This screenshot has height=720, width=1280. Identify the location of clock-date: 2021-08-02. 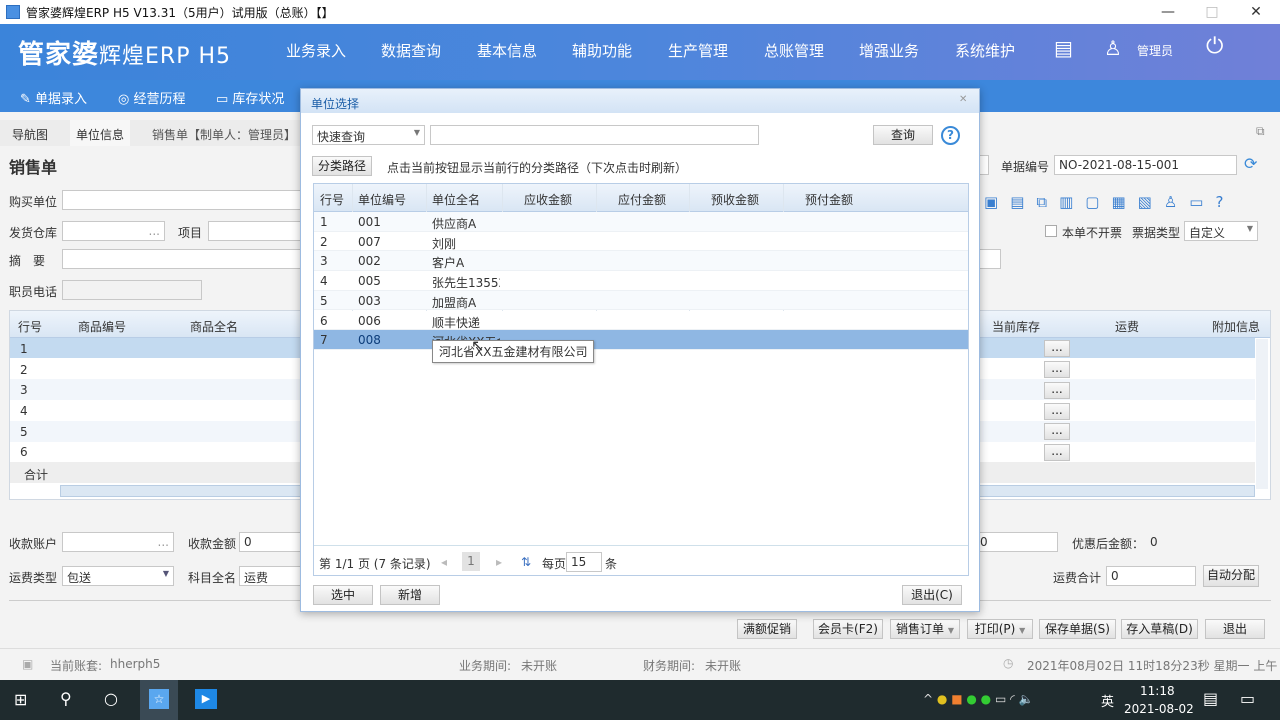
(1159, 709).